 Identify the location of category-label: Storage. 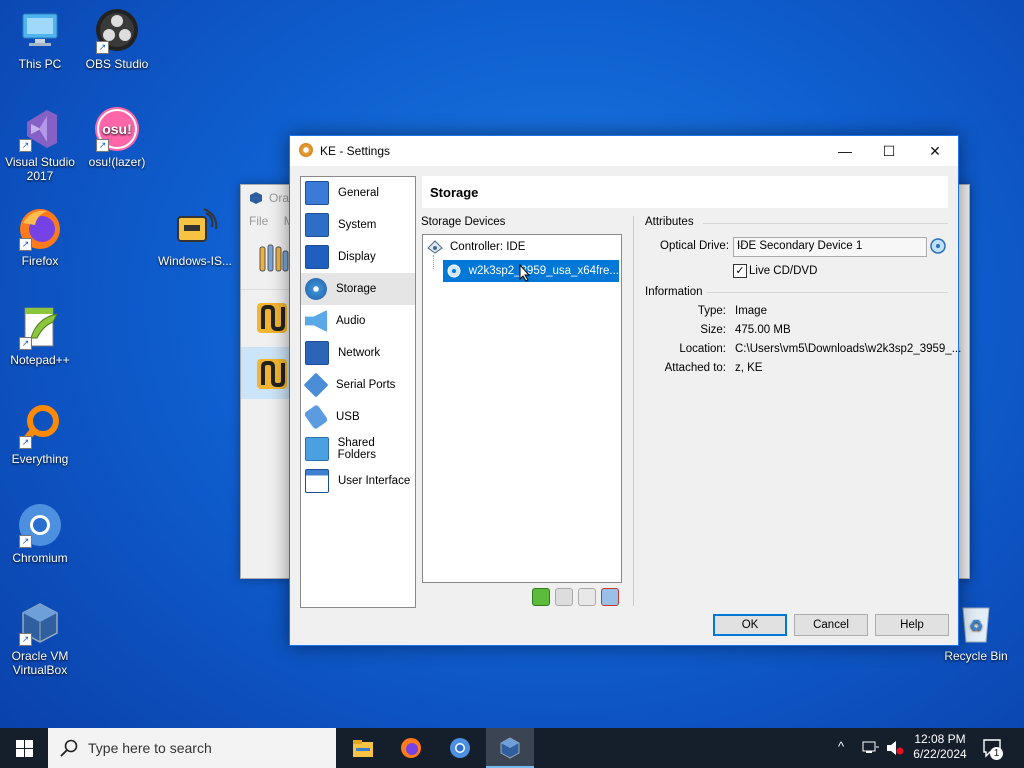
(356, 289).